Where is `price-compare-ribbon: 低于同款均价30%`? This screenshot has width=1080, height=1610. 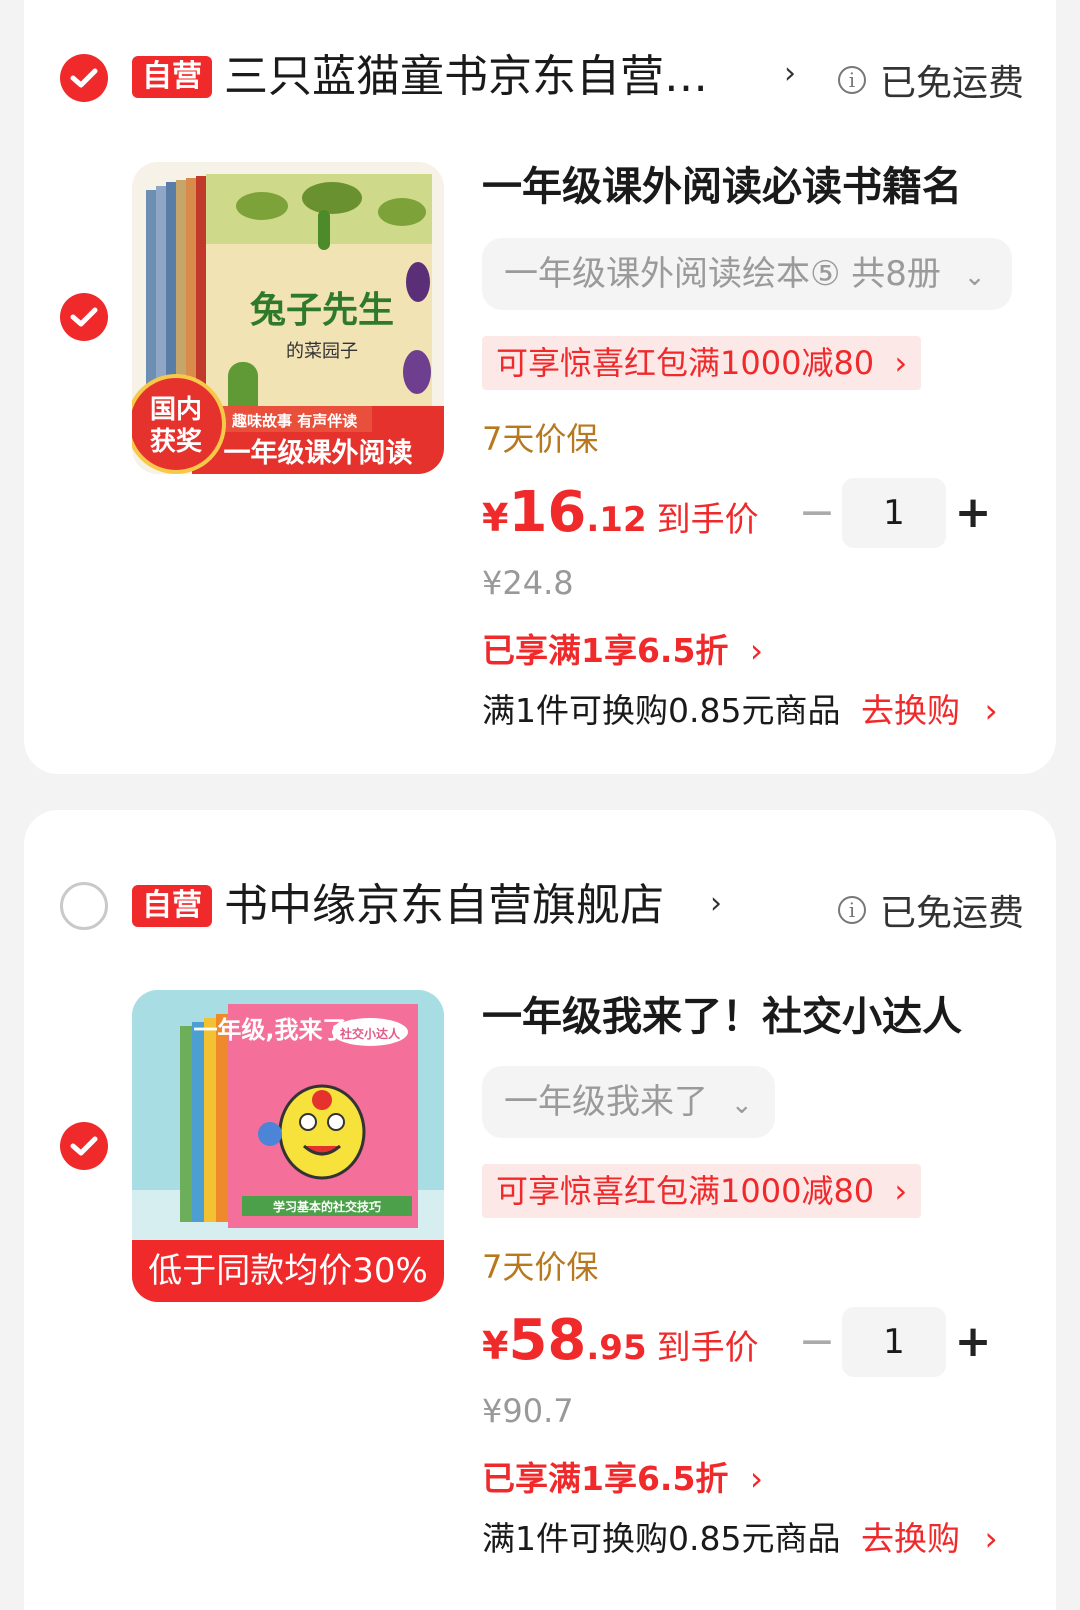 price-compare-ribbon: 低于同款均价30% is located at coordinates (288, 1271).